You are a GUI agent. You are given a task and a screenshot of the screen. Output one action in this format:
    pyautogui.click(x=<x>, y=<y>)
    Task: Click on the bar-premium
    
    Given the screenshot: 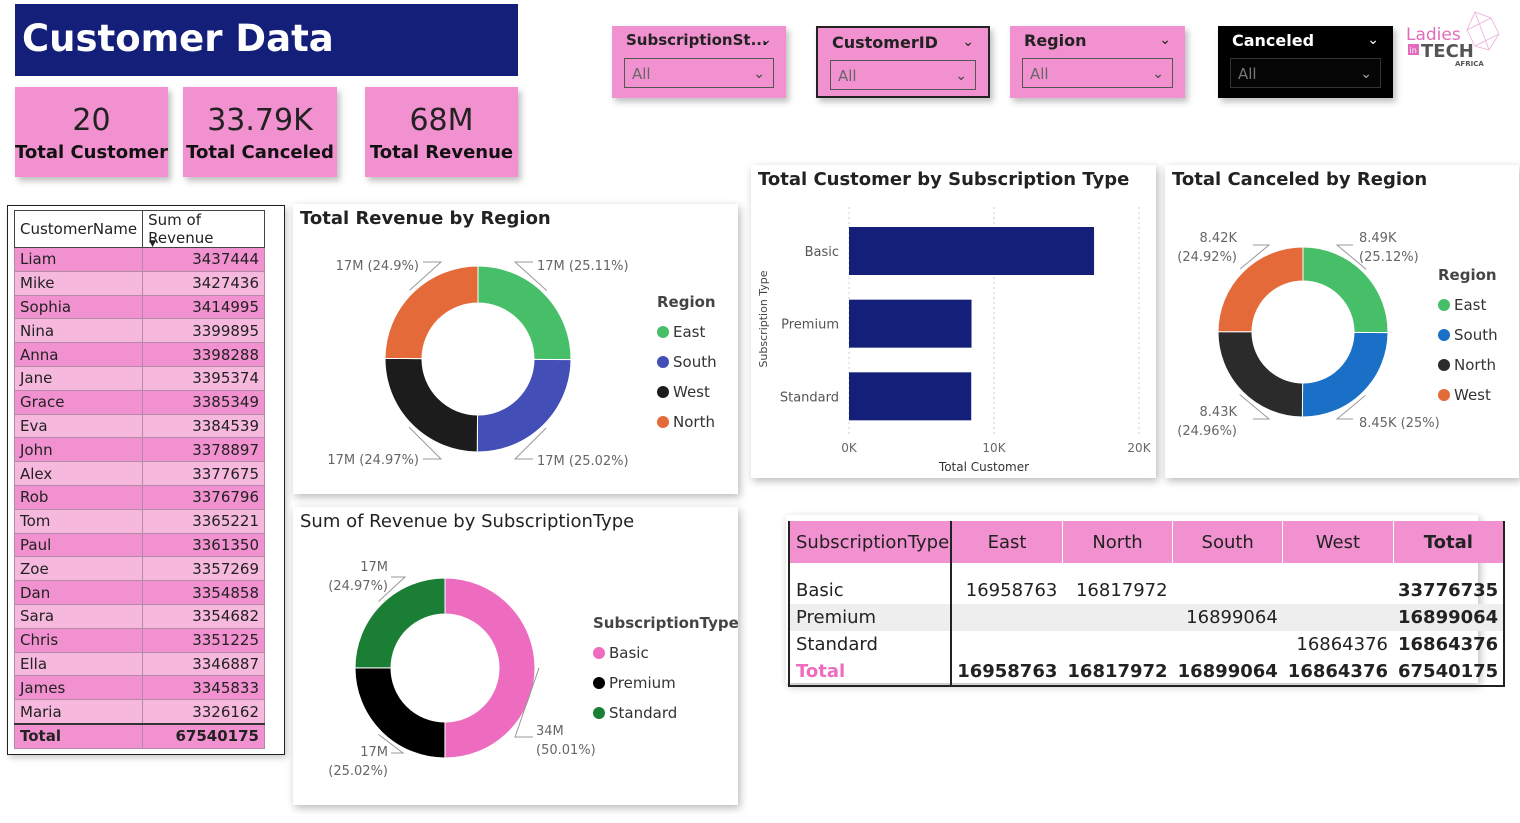 What is the action you would take?
    pyautogui.click(x=910, y=323)
    